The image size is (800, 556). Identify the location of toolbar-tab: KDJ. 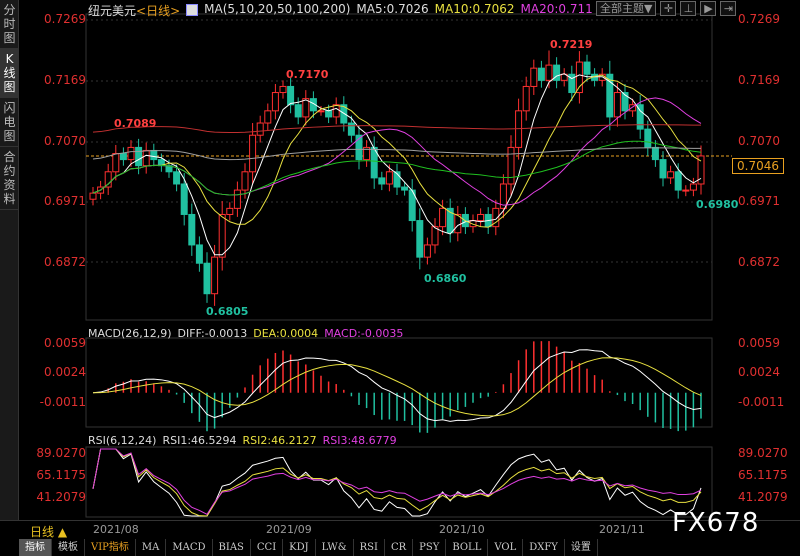
(299, 547).